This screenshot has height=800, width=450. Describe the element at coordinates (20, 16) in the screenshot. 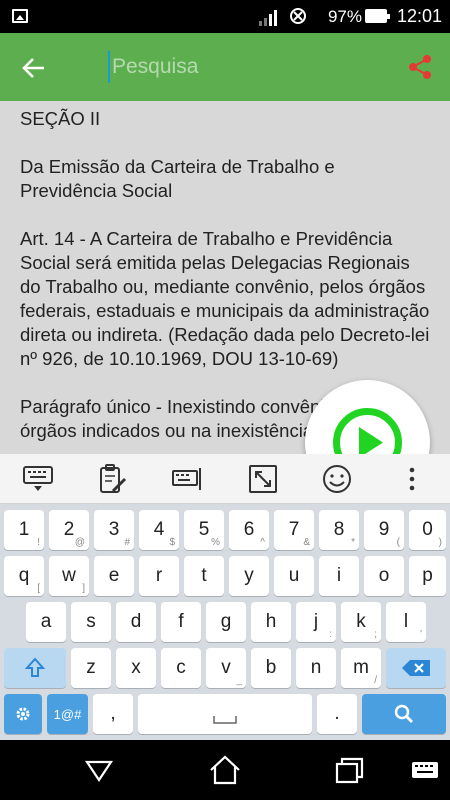

I see `gallery-notification-icon` at that location.